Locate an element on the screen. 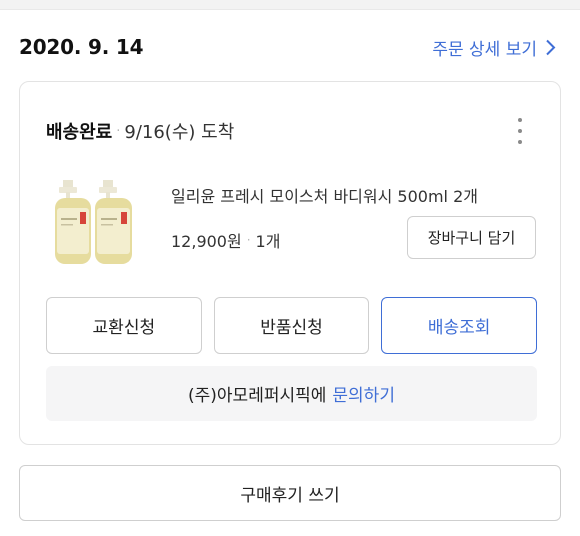  seller-name: (주)아모레퍼시픽에 is located at coordinates (257, 396).